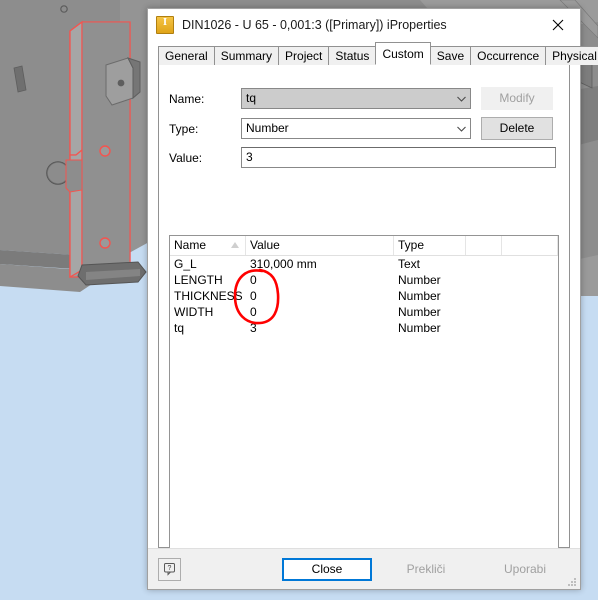  What do you see at coordinates (320, 245) in the screenshot?
I see `column-header-value: Value` at bounding box center [320, 245].